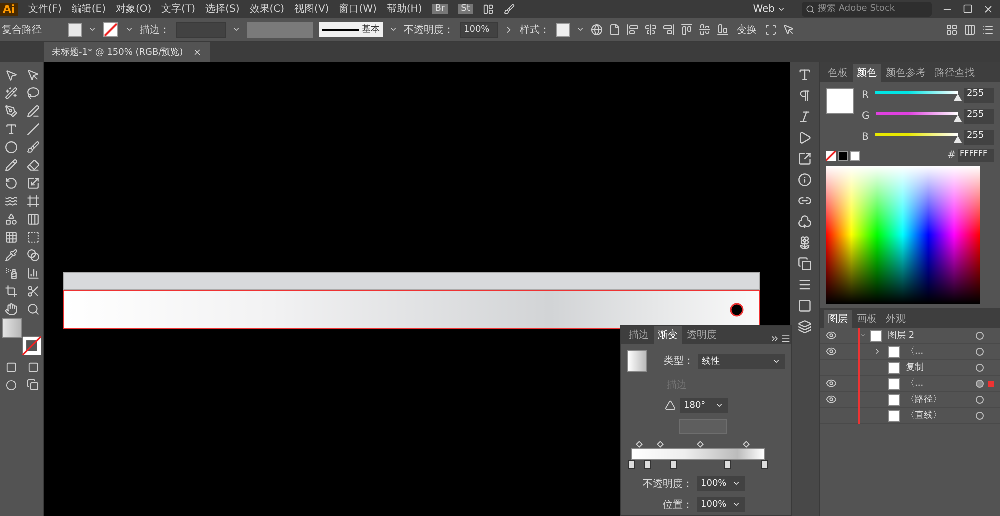 This screenshot has width=1000, height=516. What do you see at coordinates (11, 183) in the screenshot?
I see `rotate-icon` at bounding box center [11, 183].